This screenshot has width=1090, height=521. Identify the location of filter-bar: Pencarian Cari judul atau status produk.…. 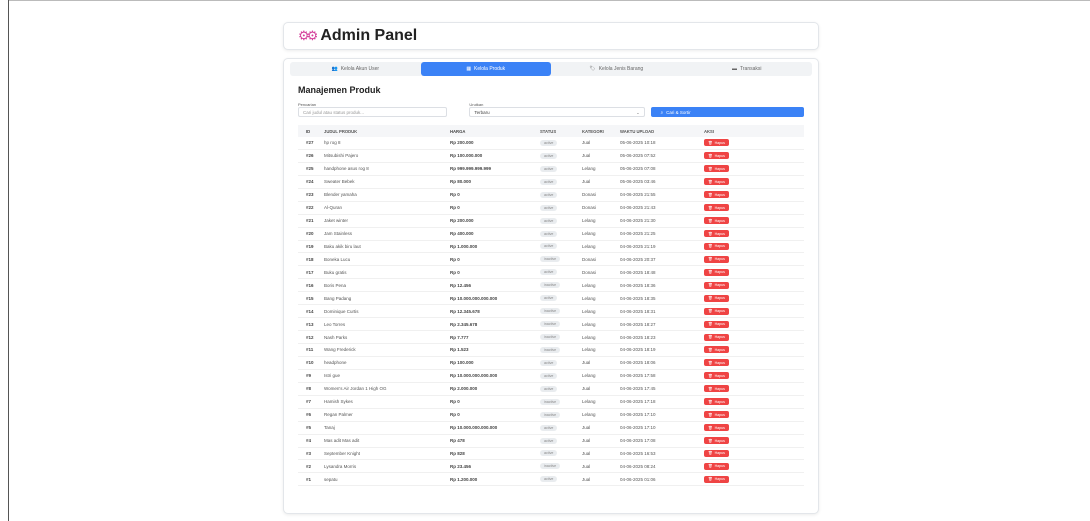
(551, 110).